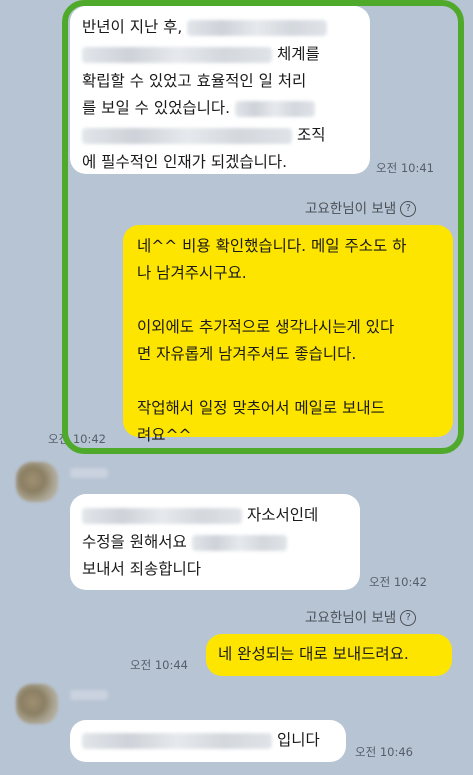  Describe the element at coordinates (298, 740) in the screenshot. I see `message-text: 입니다` at that location.